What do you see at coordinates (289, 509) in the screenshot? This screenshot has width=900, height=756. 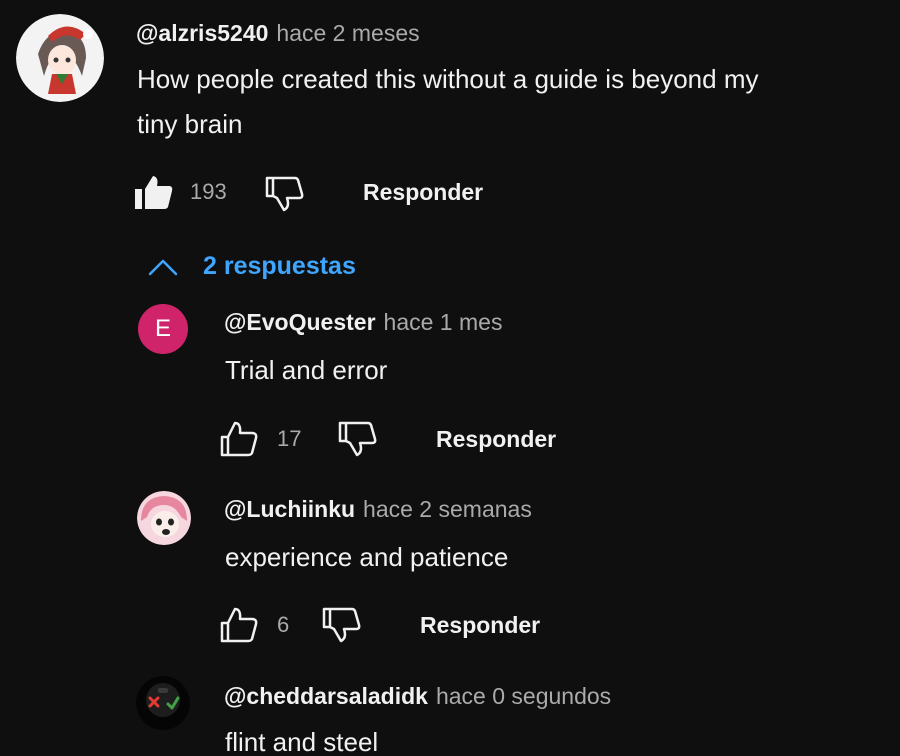 I see `reply-author: @Luchiinku` at bounding box center [289, 509].